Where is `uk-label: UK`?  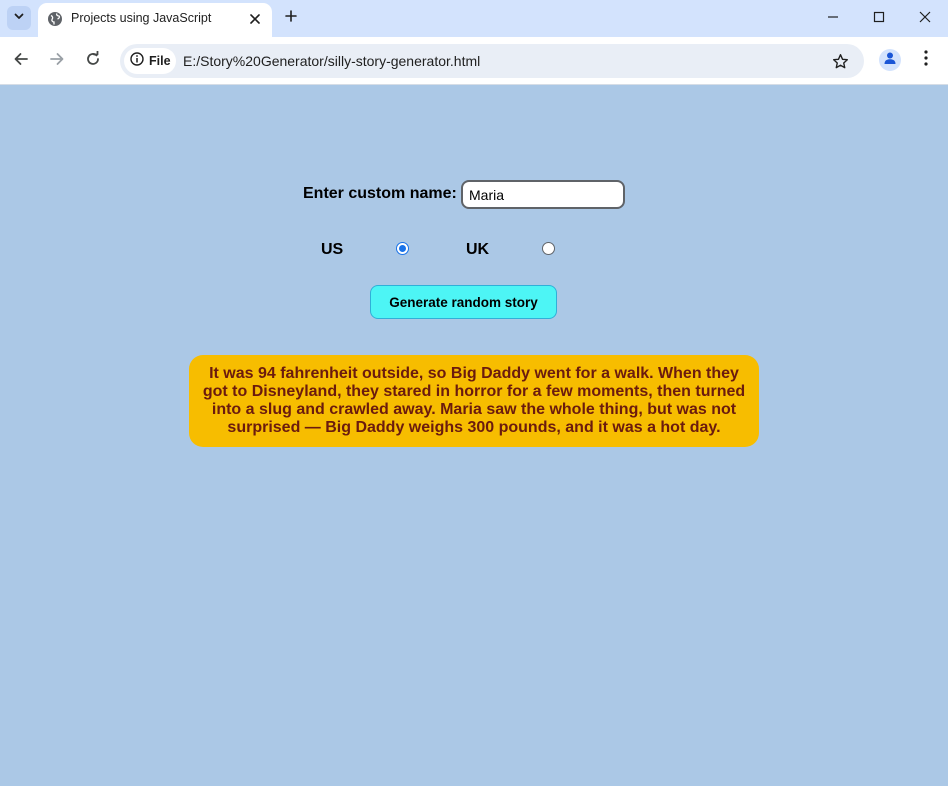 uk-label: UK is located at coordinates (478, 249).